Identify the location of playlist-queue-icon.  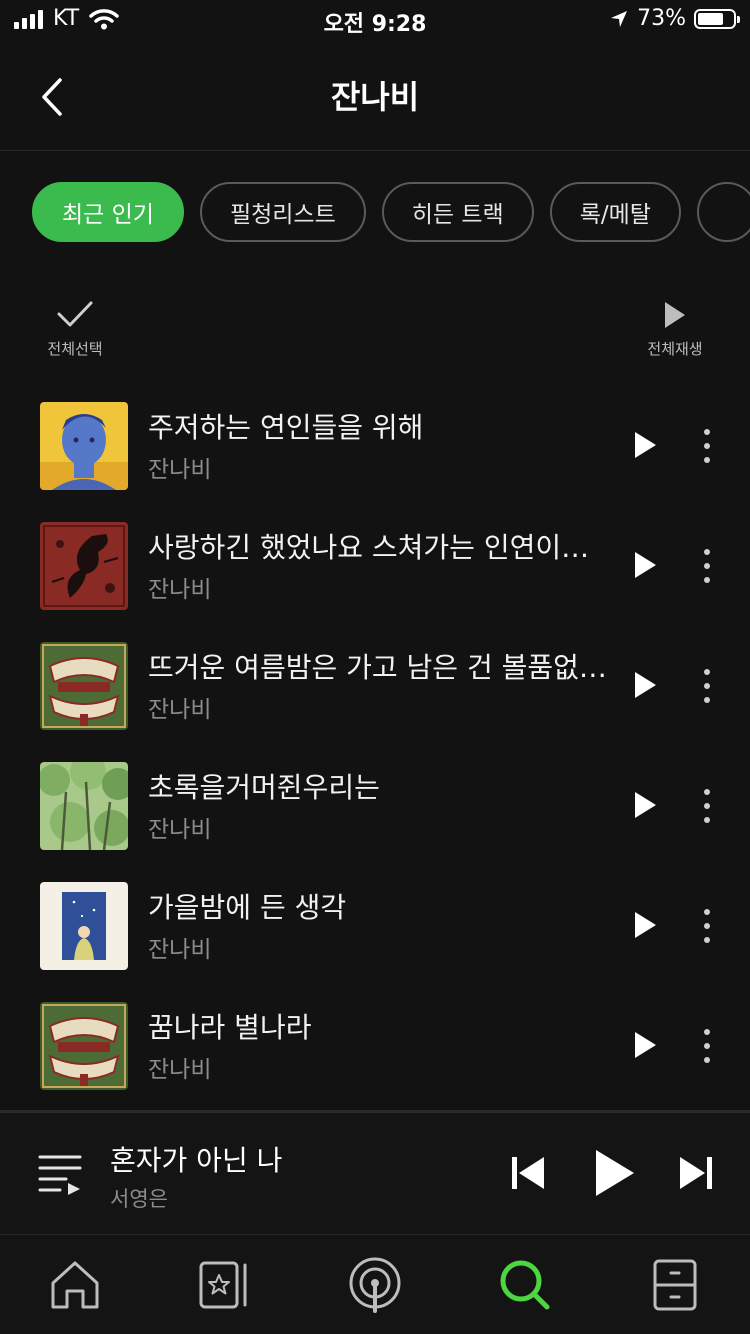
(60, 1173).